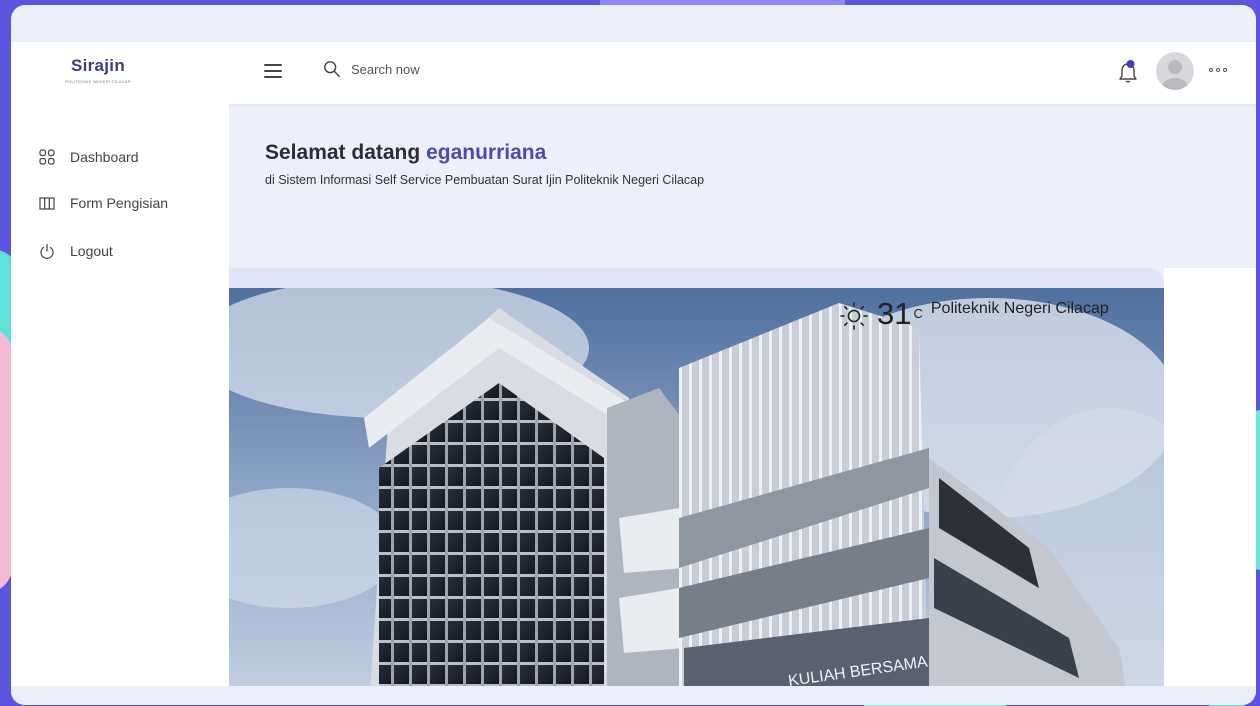 Image resolution: width=1260 pixels, height=706 pixels. I want to click on username: eganurriana, so click(486, 152).